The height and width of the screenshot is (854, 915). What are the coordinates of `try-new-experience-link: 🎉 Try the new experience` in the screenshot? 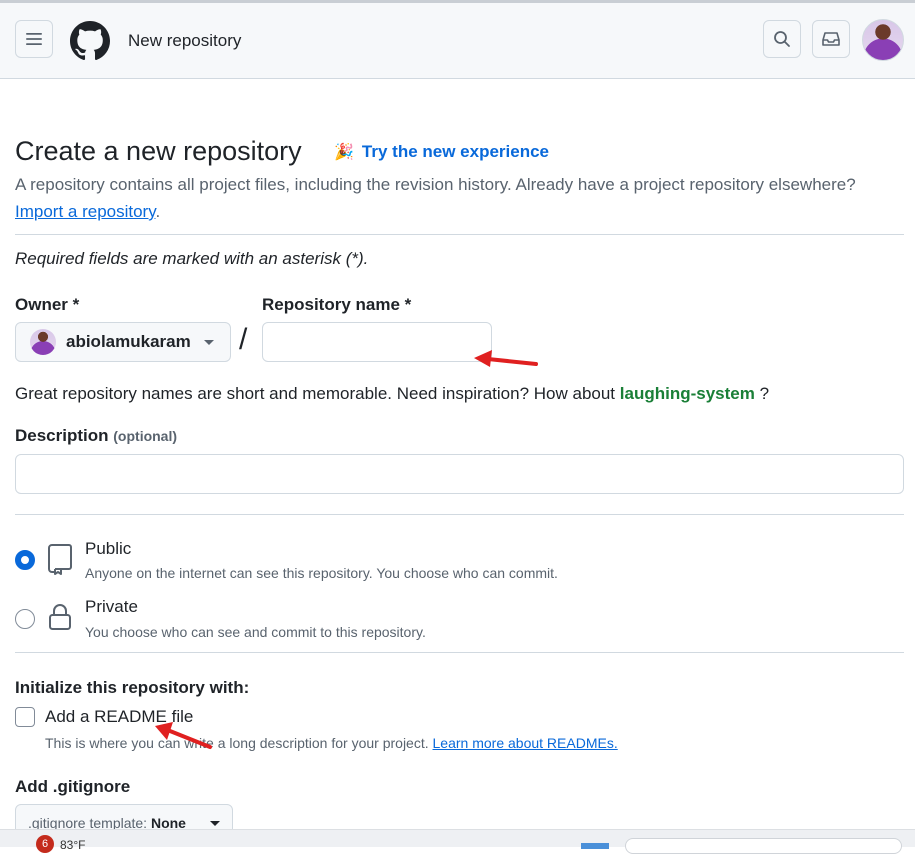 It's located at (441, 152).